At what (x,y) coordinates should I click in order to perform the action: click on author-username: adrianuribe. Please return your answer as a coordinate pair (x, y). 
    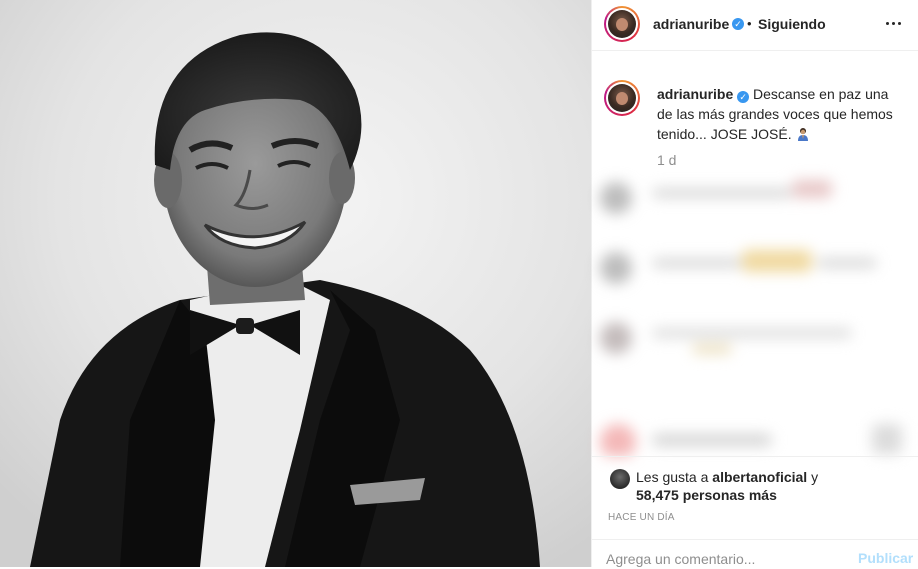
    Looking at the image, I should click on (691, 24).